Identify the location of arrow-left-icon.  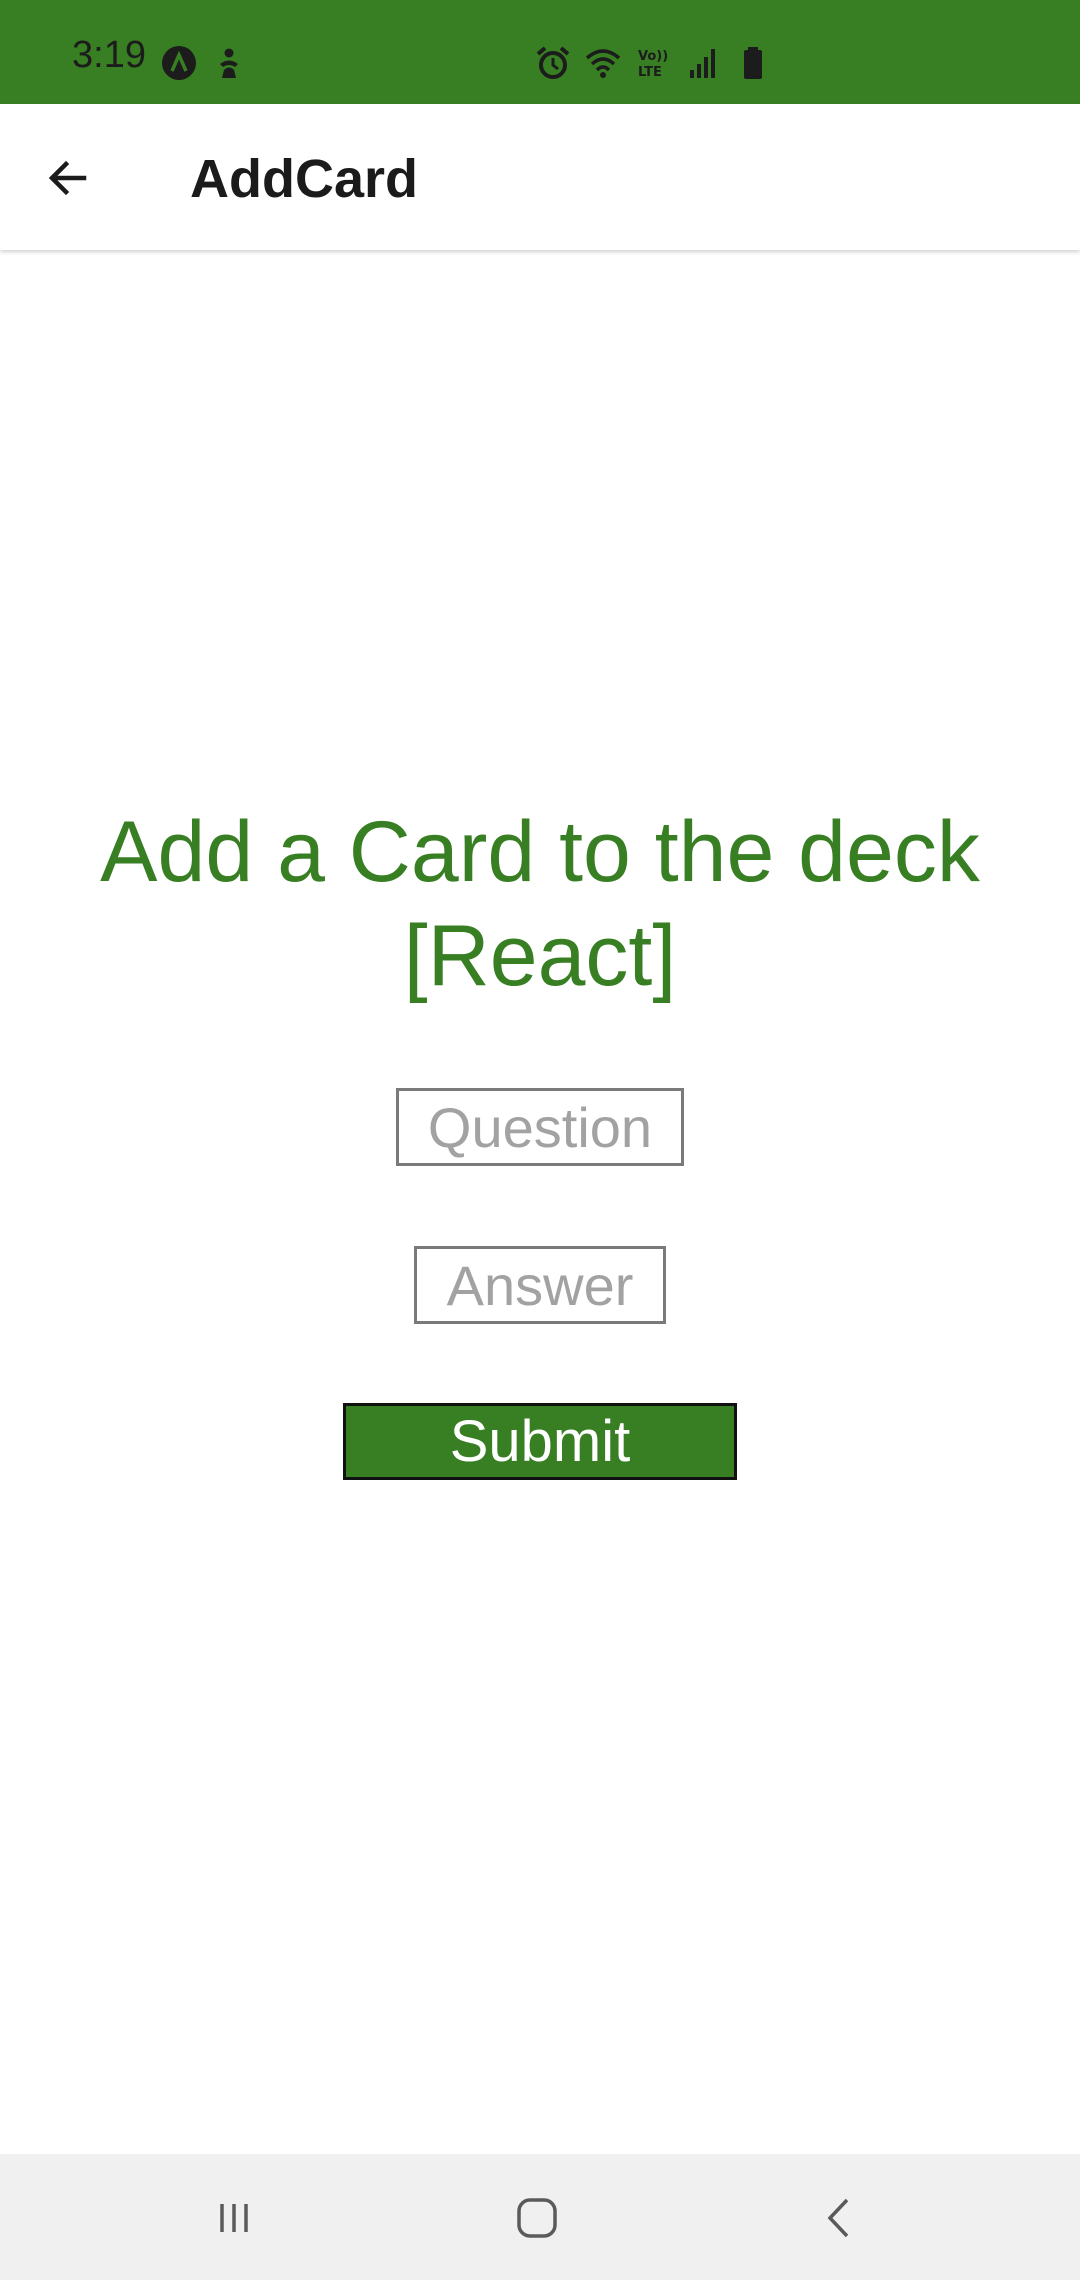
(67, 178).